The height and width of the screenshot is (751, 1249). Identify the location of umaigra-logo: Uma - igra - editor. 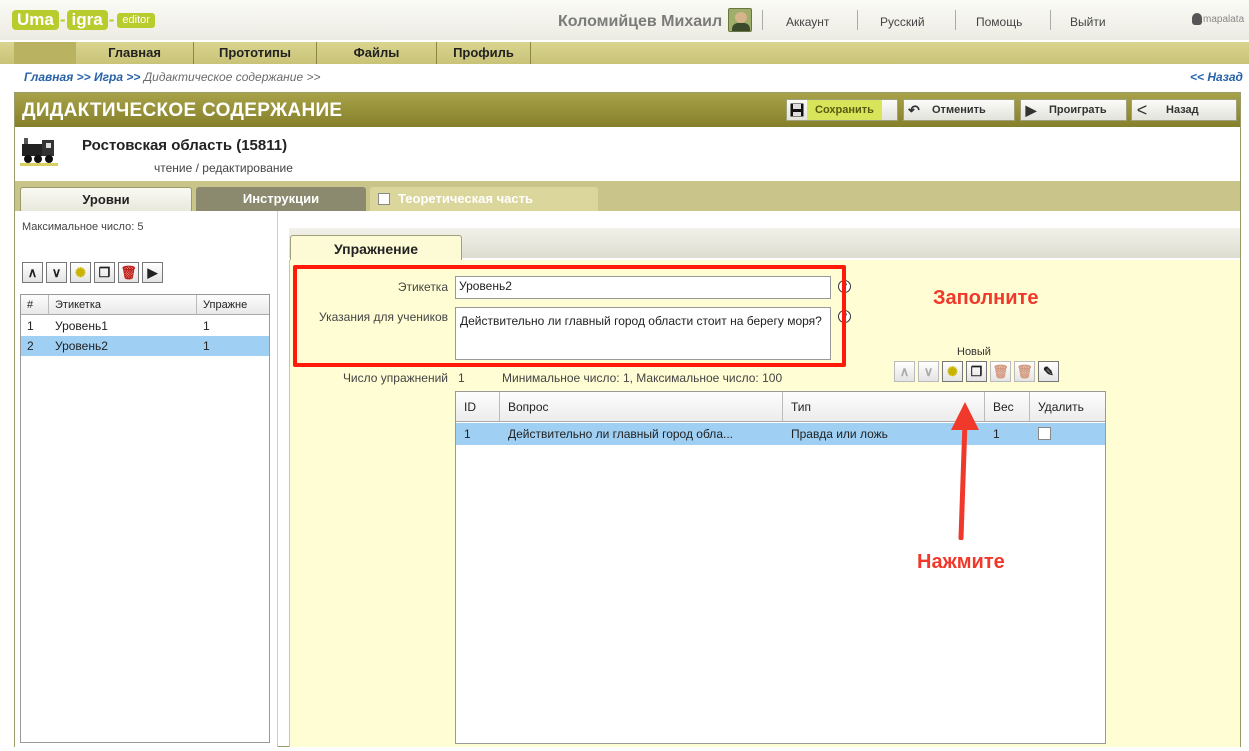
(83, 20).